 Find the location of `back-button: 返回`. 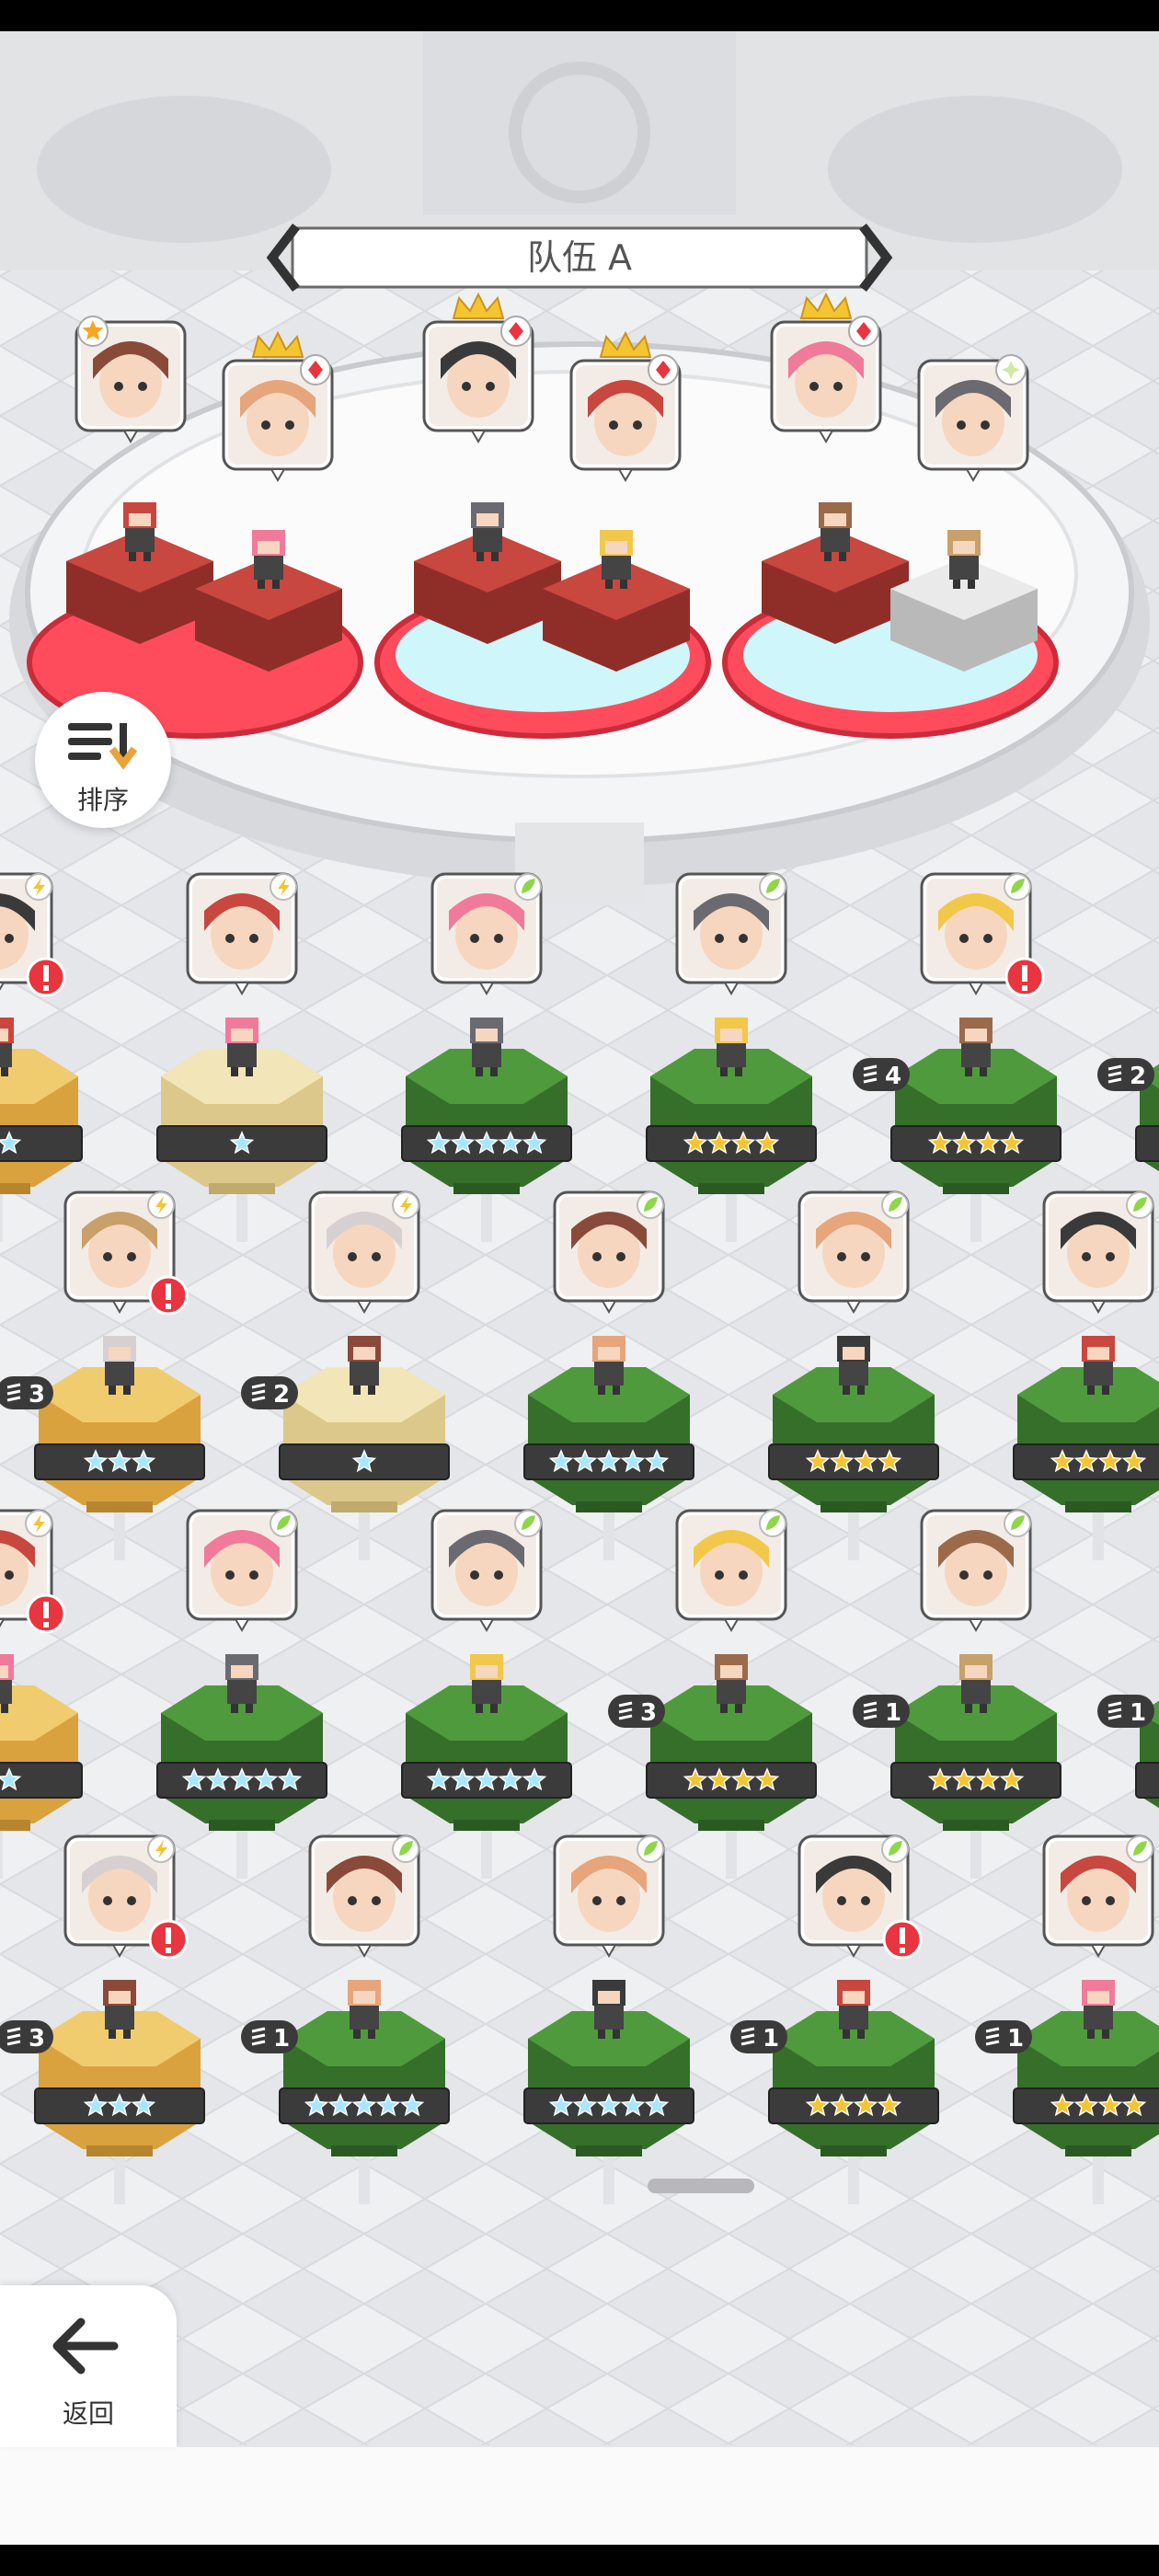

back-button: 返回 is located at coordinates (88, 2366).